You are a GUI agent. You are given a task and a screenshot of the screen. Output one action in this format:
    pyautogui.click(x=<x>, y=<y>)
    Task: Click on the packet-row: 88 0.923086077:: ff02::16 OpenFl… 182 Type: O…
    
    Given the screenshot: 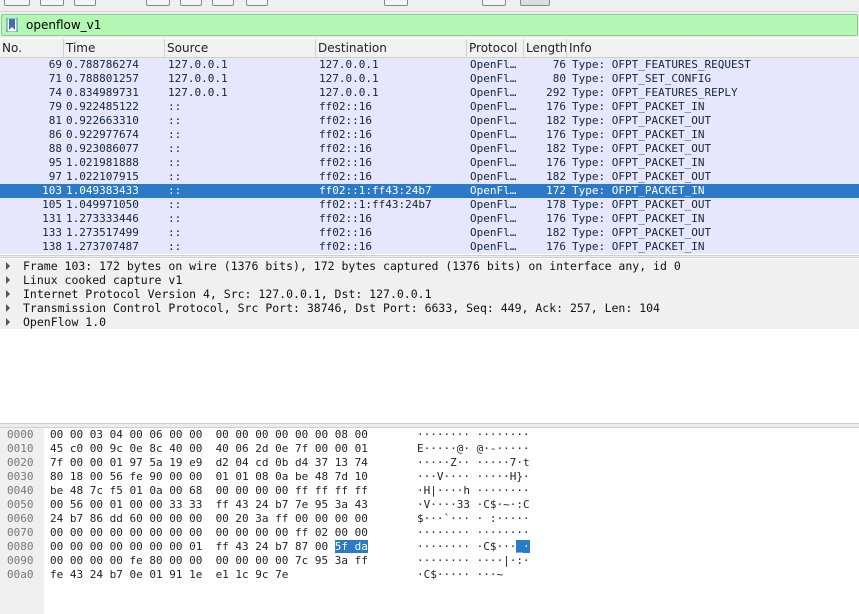 What is the action you would take?
    pyautogui.click(x=429, y=149)
    